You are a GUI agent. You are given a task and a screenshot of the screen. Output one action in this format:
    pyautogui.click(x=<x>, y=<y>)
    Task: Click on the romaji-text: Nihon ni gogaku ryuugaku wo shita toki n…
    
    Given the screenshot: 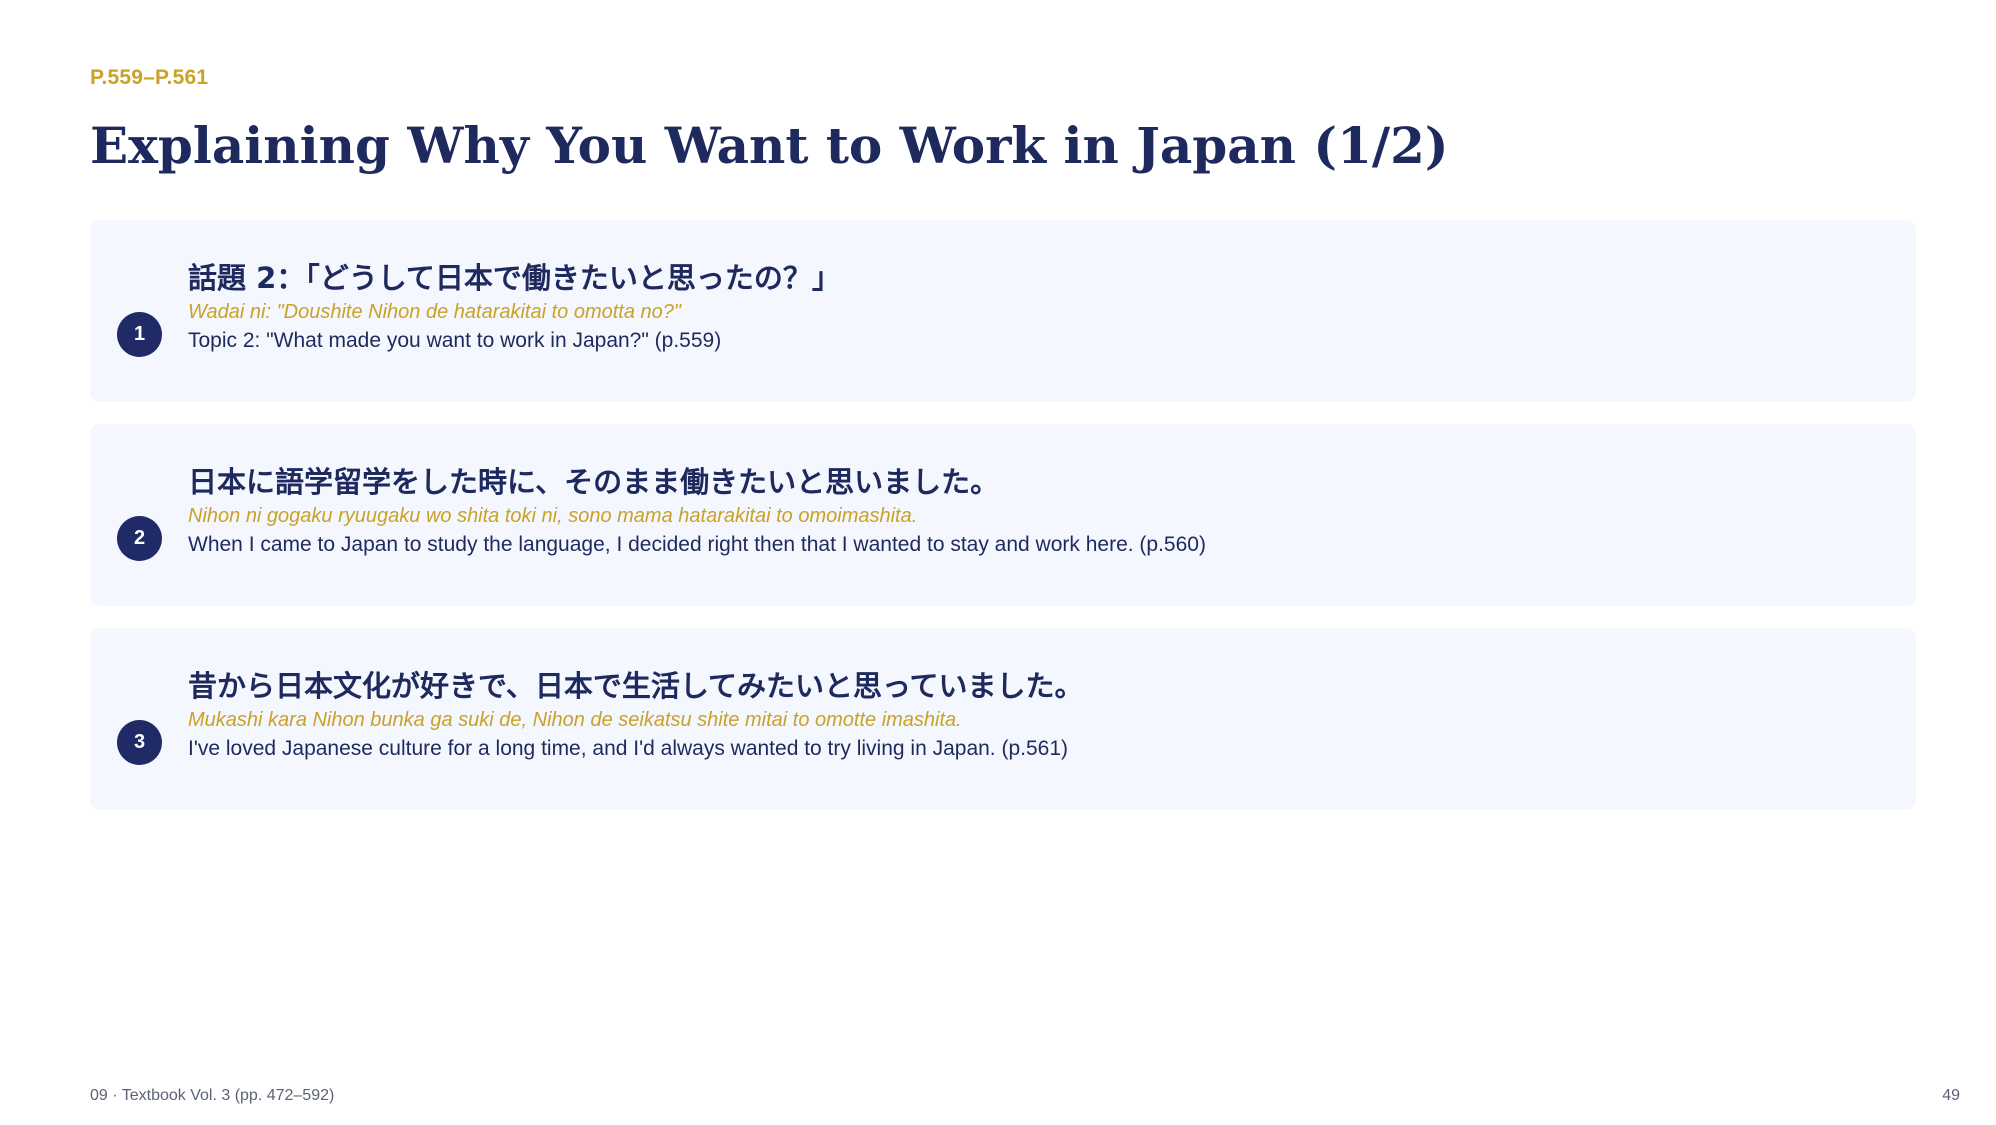 What is the action you would take?
    pyautogui.click(x=553, y=516)
    